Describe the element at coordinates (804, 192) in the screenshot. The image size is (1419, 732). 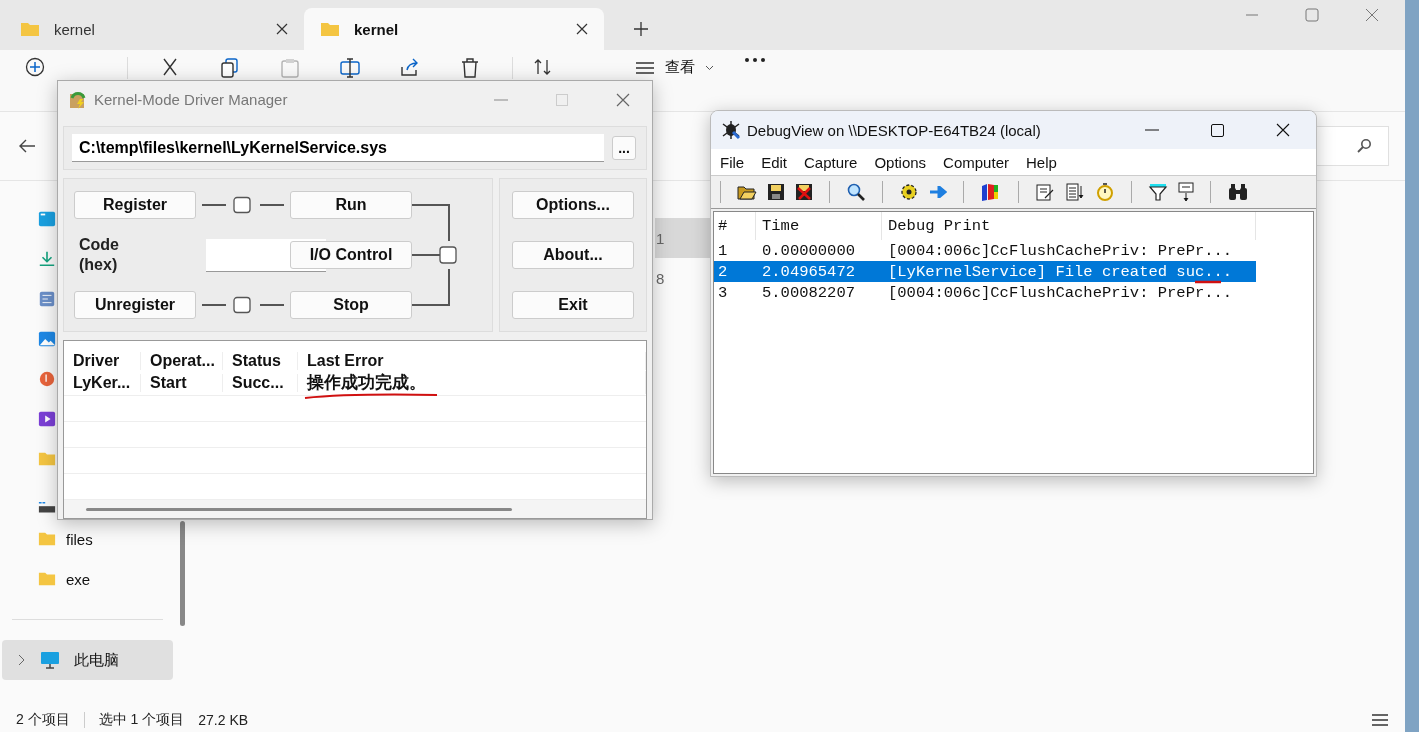
I see `clear-icon` at that location.